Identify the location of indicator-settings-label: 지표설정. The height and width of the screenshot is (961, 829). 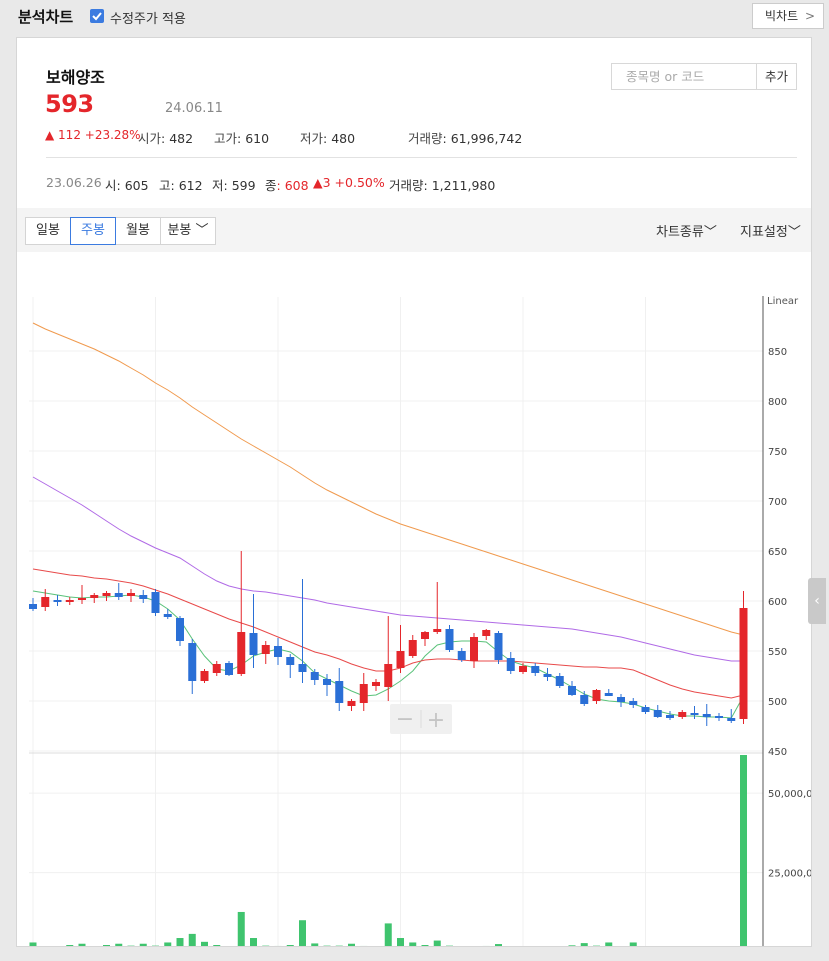
(764, 232).